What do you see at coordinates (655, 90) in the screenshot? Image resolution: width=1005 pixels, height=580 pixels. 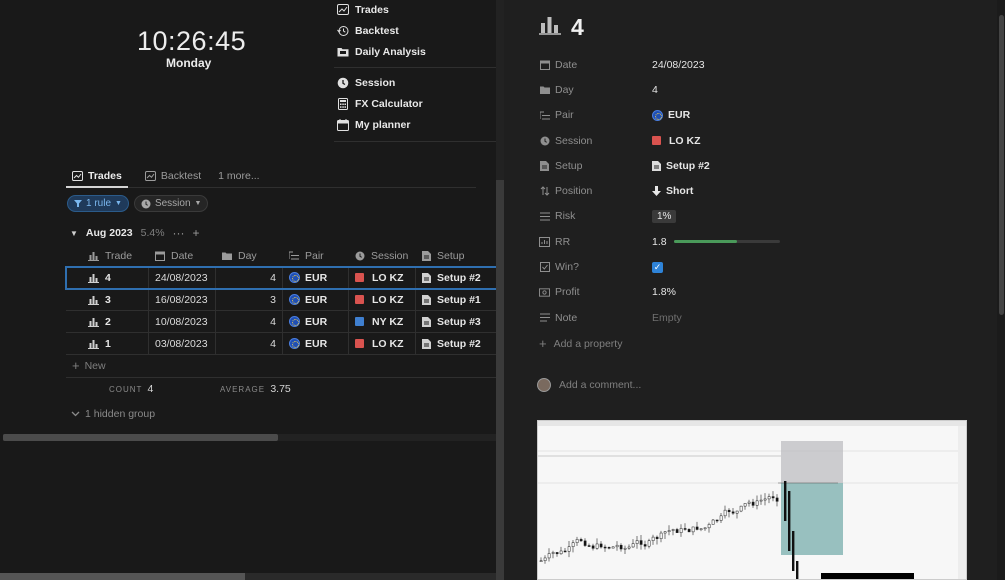 I see `property-value: 4` at bounding box center [655, 90].